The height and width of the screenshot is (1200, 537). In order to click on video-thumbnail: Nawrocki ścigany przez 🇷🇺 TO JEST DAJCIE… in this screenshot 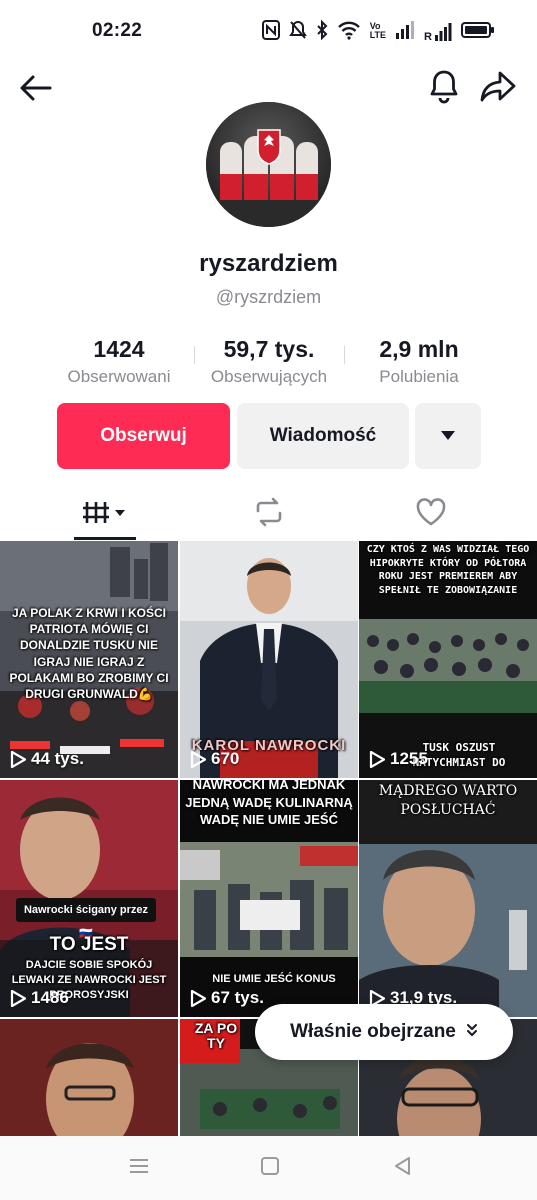, I will do `click(89, 898)`.